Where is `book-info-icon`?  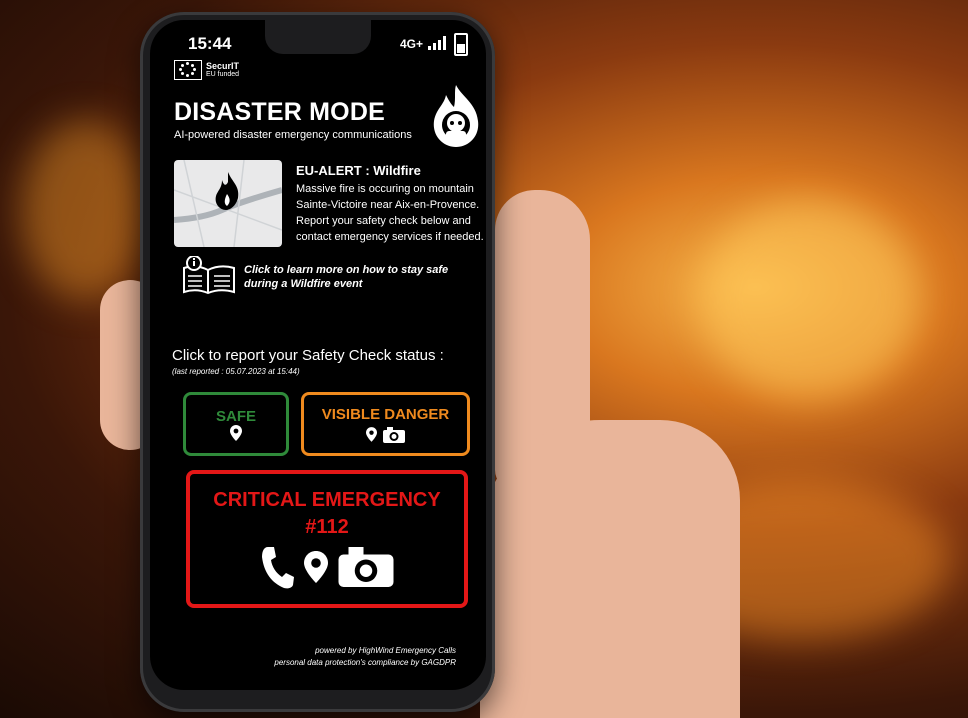
book-info-icon is located at coordinates (209, 276).